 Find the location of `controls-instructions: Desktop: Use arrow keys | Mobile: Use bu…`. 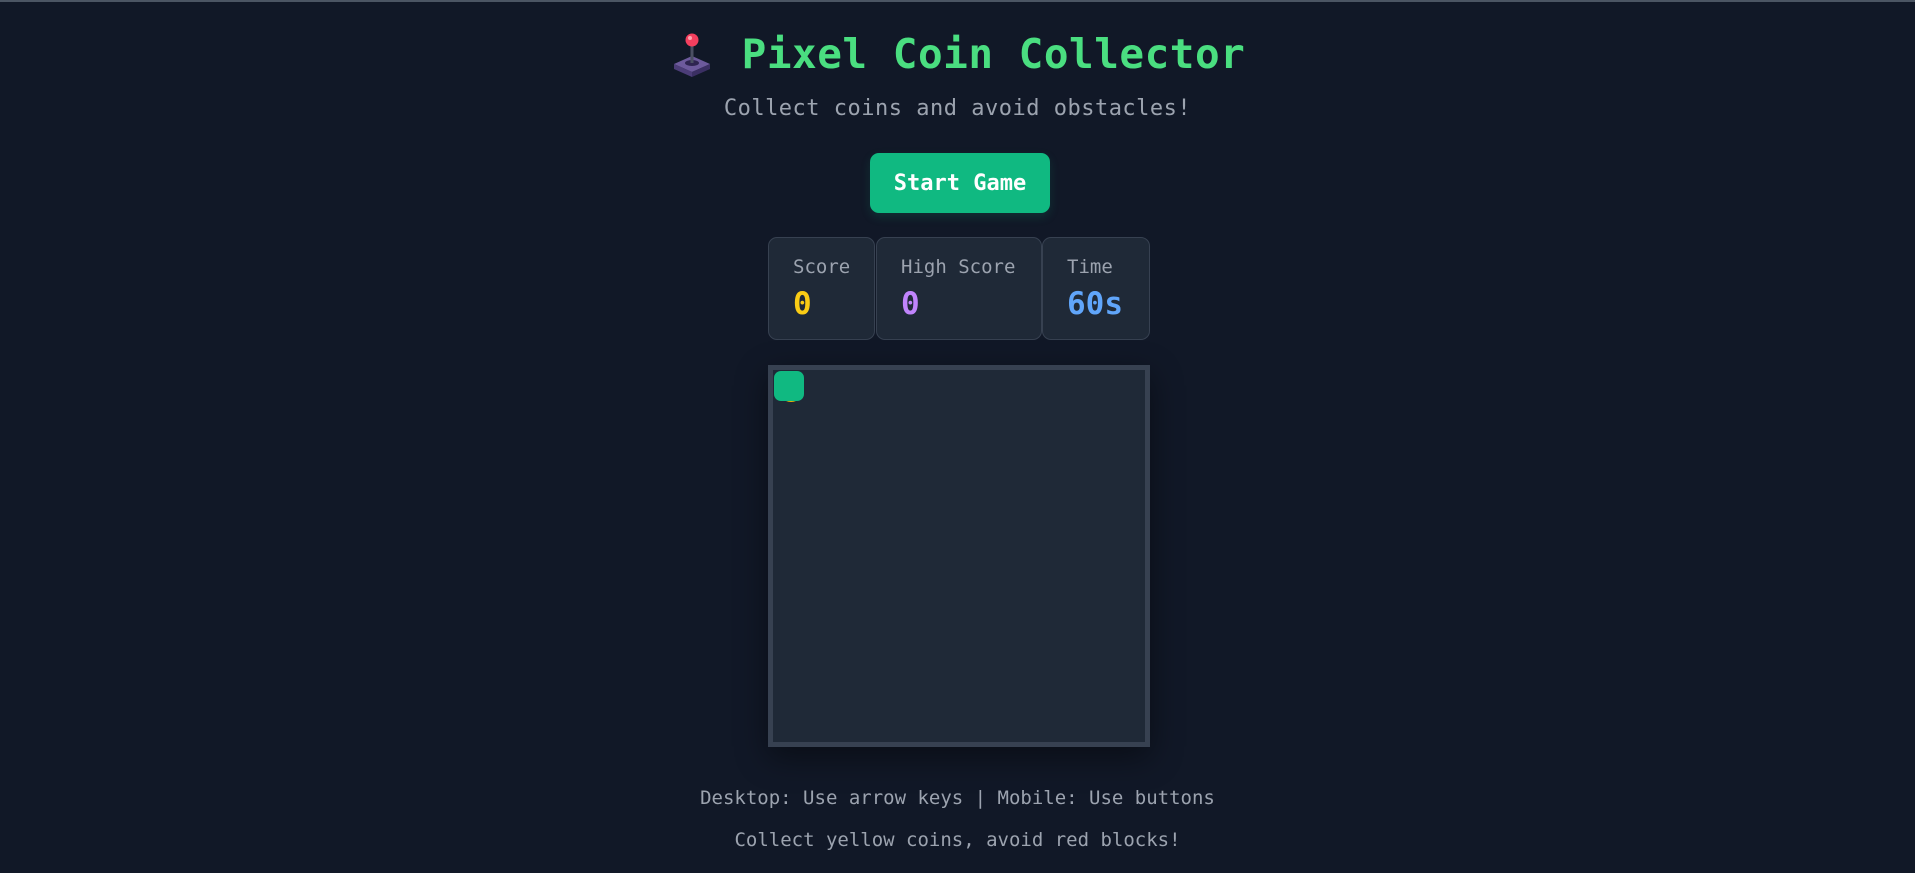

controls-instructions: Desktop: Use arrow keys | Mobile: Use bu… is located at coordinates (957, 798).